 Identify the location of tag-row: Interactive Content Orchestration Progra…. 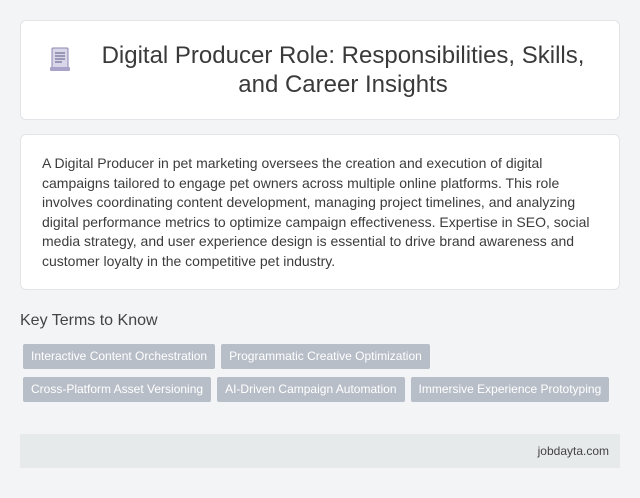
(323, 356).